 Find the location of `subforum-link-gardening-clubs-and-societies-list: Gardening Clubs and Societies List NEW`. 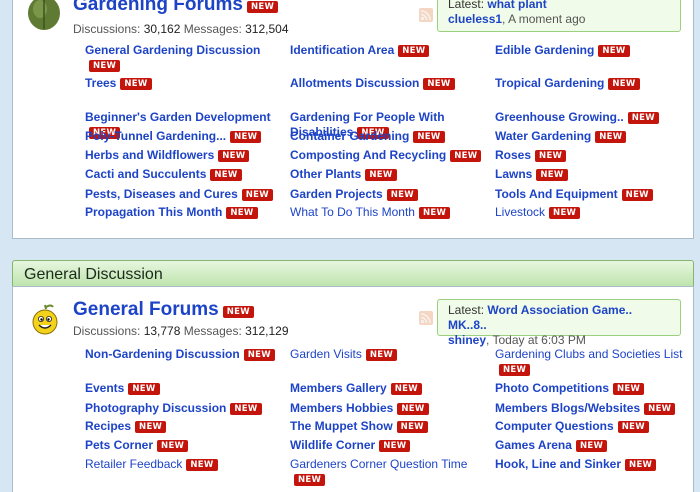

subforum-link-gardening-clubs-and-societies-list: Gardening Clubs and Societies List NEW is located at coordinates (592, 362).